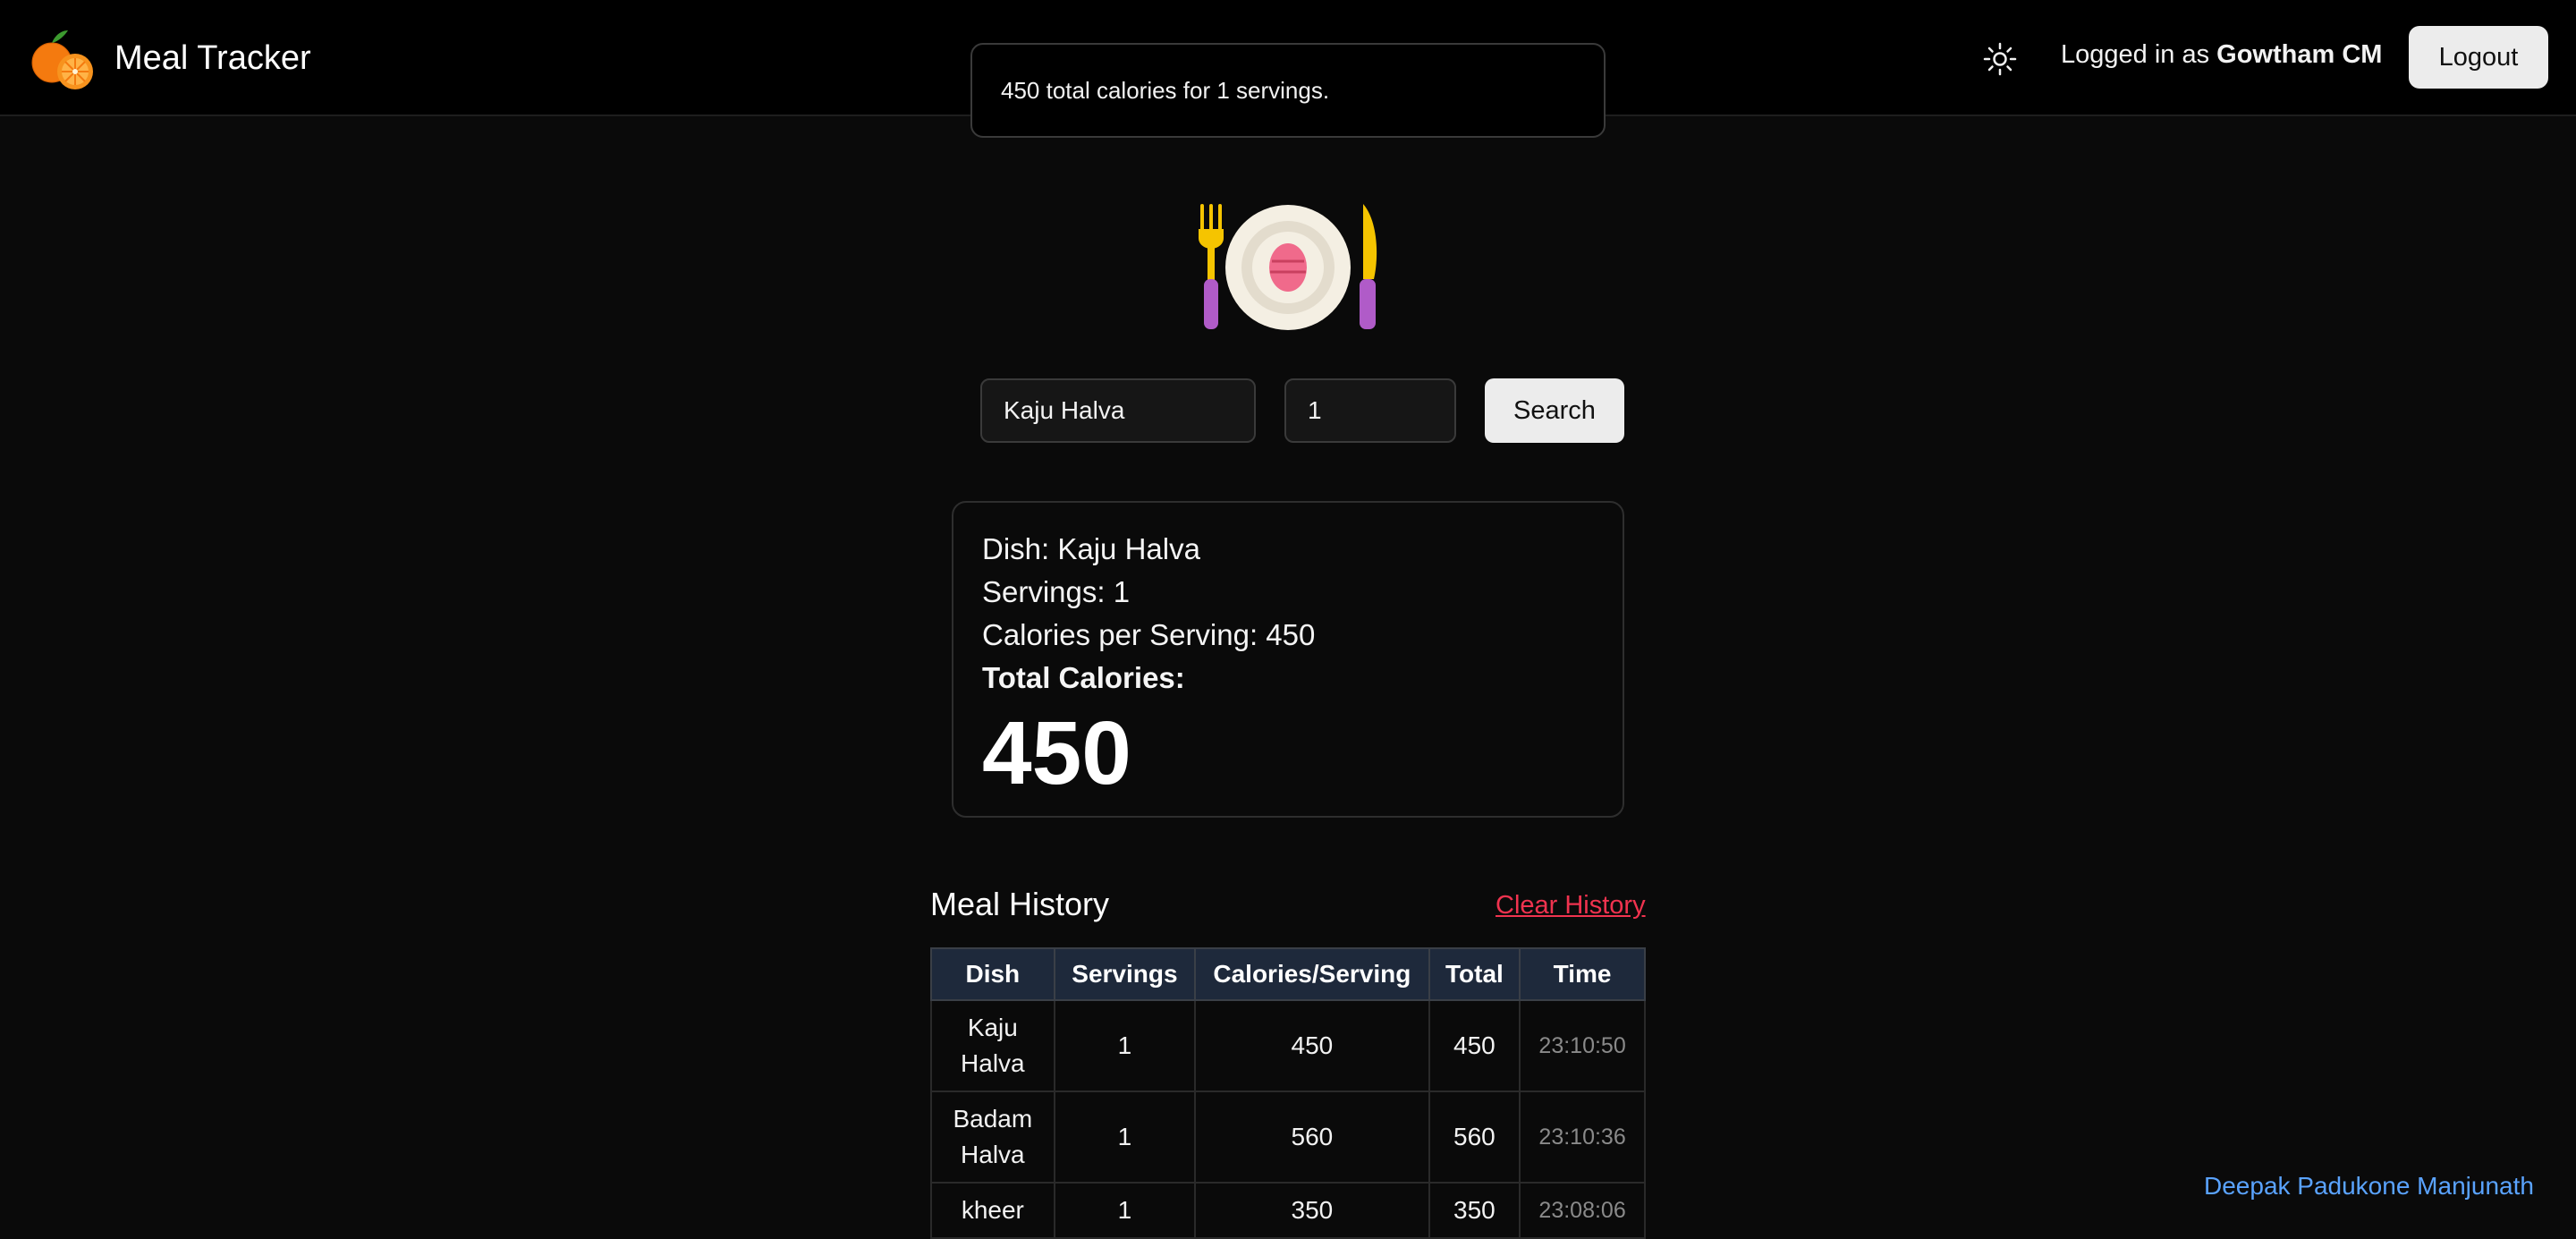 The height and width of the screenshot is (1239, 2576). I want to click on table-row: Badam Halva 1 560 560 23:10:36, so click(1288, 1137).